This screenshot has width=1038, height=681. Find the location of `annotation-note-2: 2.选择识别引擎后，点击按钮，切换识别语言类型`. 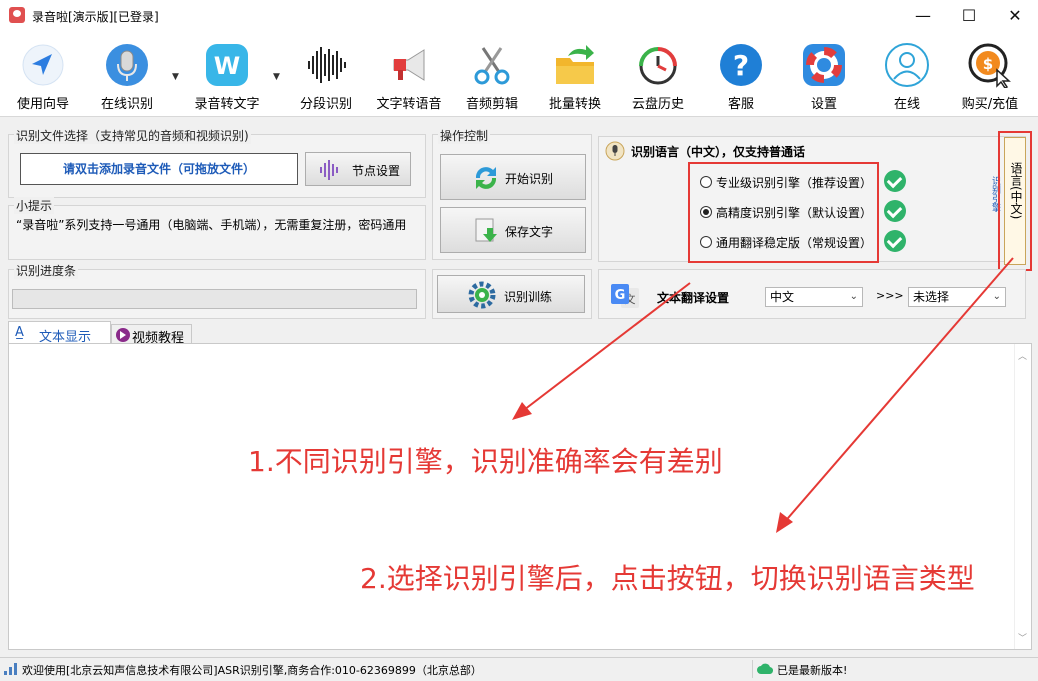

annotation-note-2: 2.选择识别引擎后，点击按钮，切换识别语言类型 is located at coordinates (667, 578).